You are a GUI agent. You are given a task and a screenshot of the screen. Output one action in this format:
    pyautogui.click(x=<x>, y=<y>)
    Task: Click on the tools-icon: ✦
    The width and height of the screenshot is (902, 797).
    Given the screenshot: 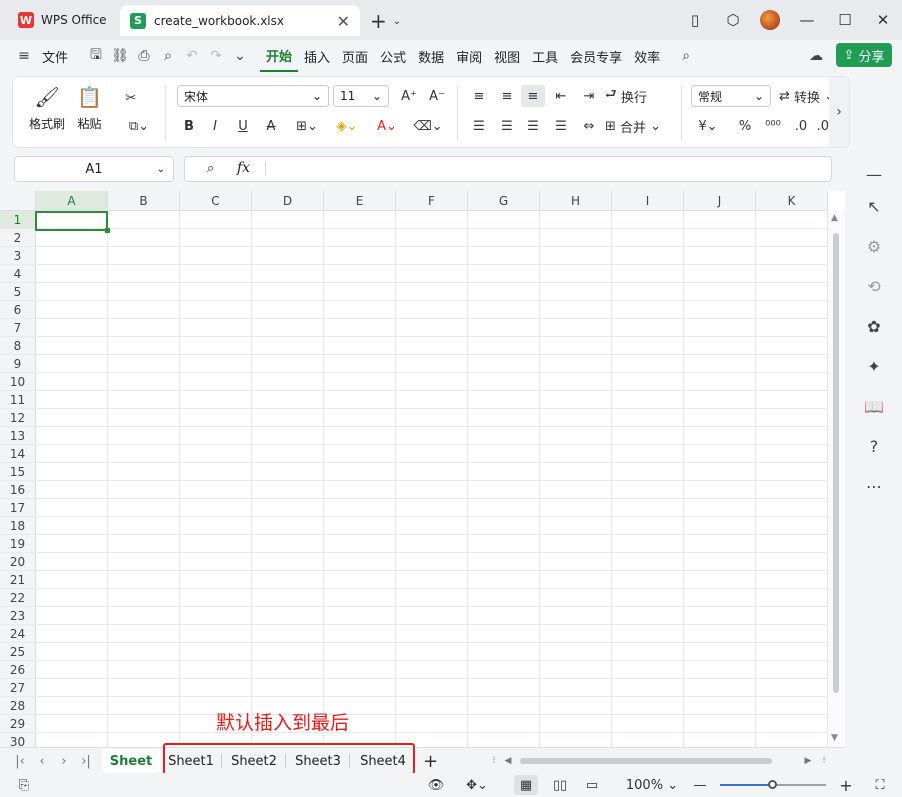 What is the action you would take?
    pyautogui.click(x=874, y=366)
    